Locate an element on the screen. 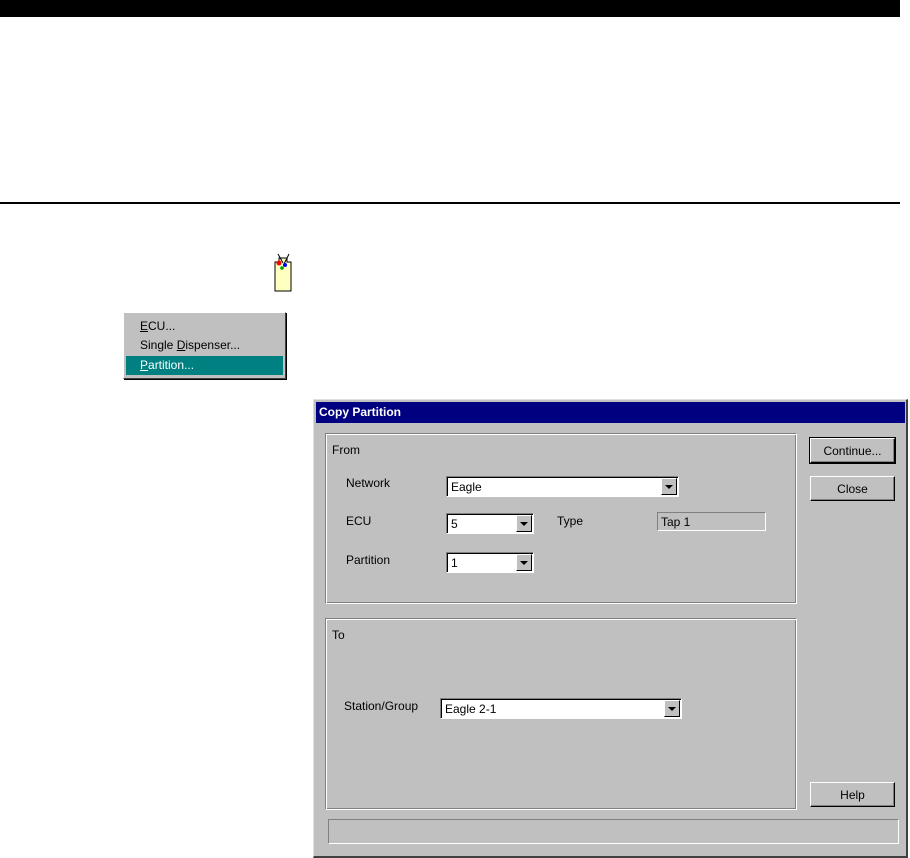  divider-rule is located at coordinates (450, 203).